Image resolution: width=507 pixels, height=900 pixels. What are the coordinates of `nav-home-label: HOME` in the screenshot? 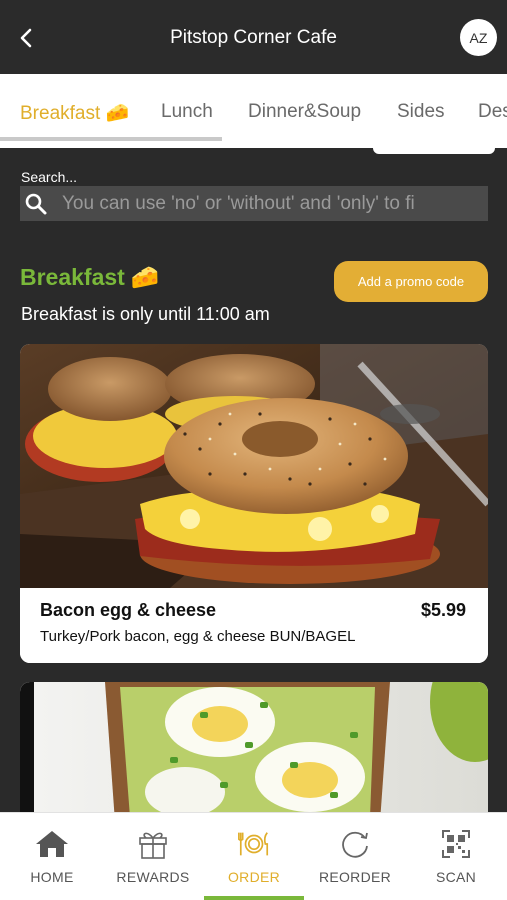 It's located at (52, 877).